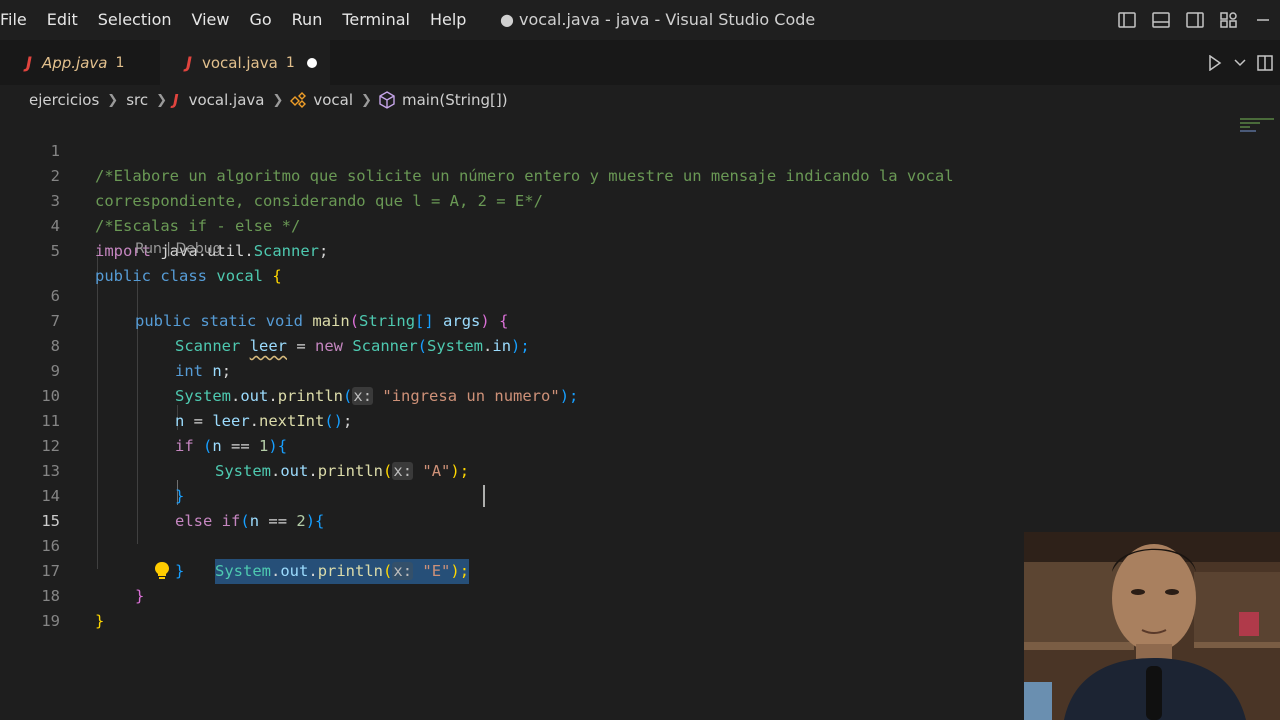 The height and width of the screenshot is (720, 1280). What do you see at coordinates (64, 100) in the screenshot?
I see `breadcrumb-folder: ejercicios` at bounding box center [64, 100].